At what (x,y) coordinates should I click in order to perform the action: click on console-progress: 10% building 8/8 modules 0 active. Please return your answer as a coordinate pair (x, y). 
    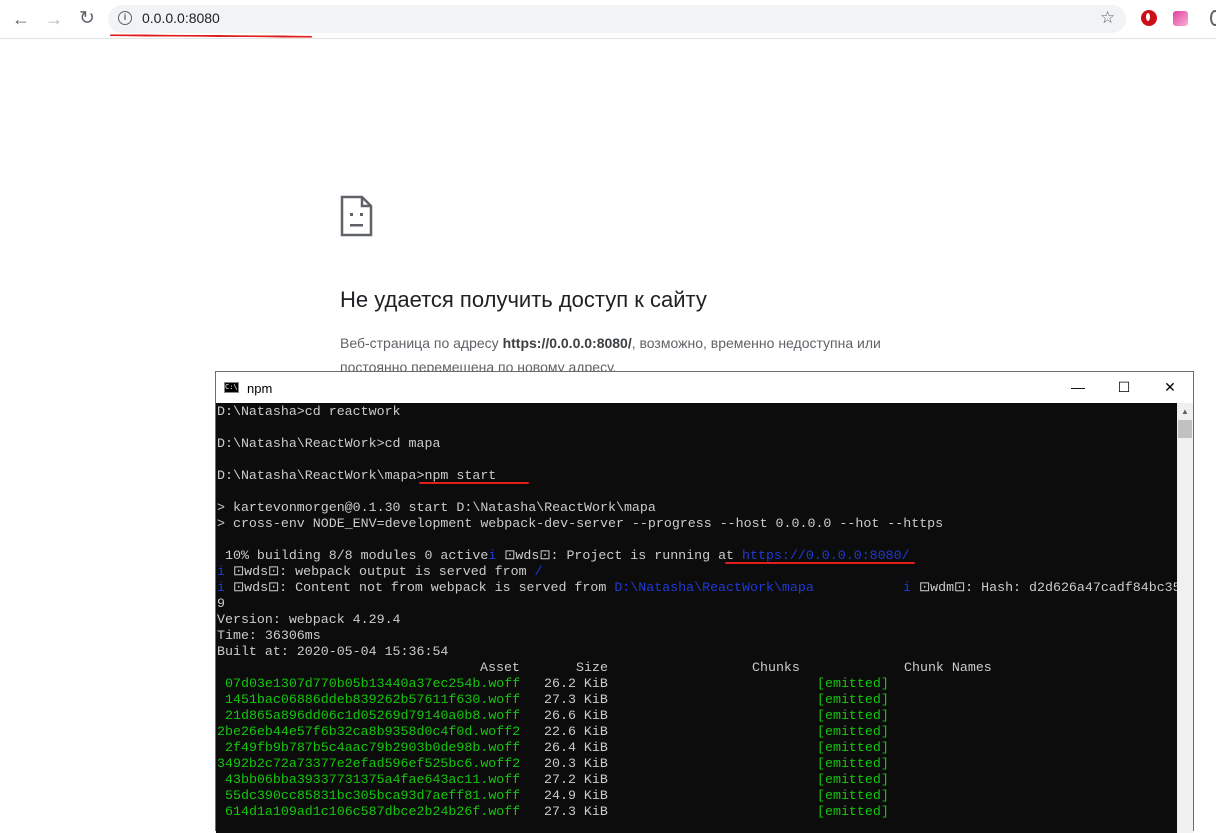
    Looking at the image, I should click on (353, 555).